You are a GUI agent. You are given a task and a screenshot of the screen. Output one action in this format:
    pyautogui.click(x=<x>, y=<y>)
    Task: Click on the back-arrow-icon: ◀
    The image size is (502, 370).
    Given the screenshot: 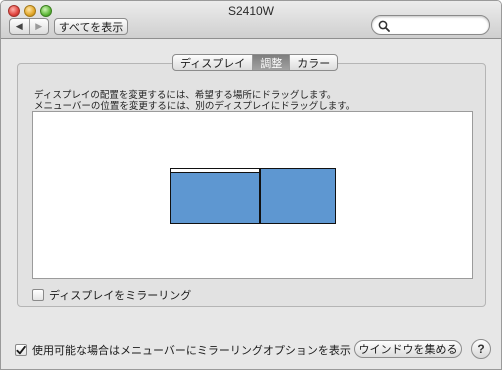 What is the action you would take?
    pyautogui.click(x=19, y=26)
    